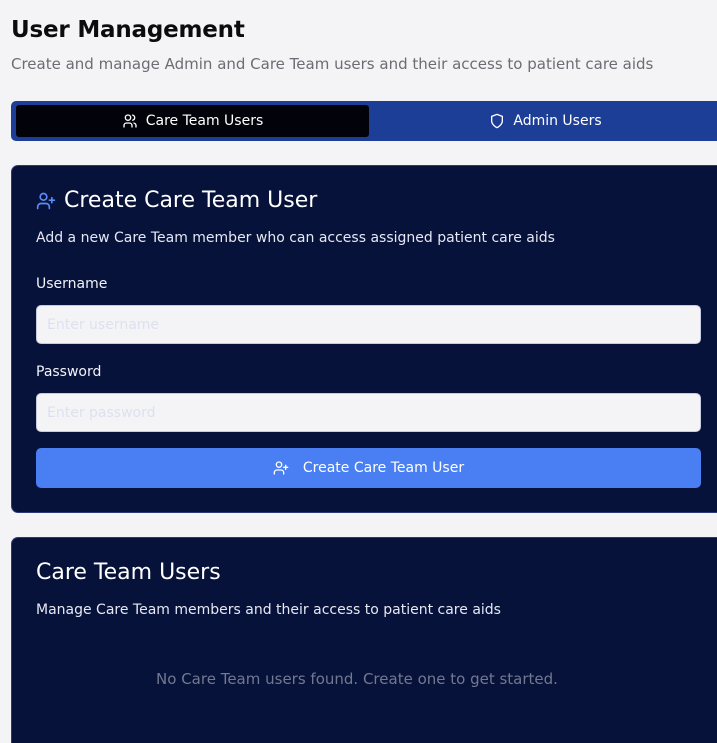 This screenshot has height=743, width=717. Describe the element at coordinates (383, 468) in the screenshot. I see `button-label: Create Care Team User` at that location.